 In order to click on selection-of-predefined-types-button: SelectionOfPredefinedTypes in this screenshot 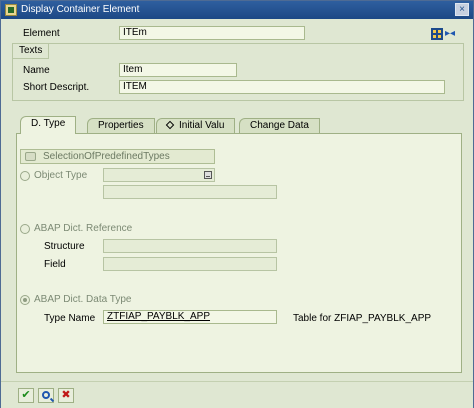, I will do `click(117, 156)`.